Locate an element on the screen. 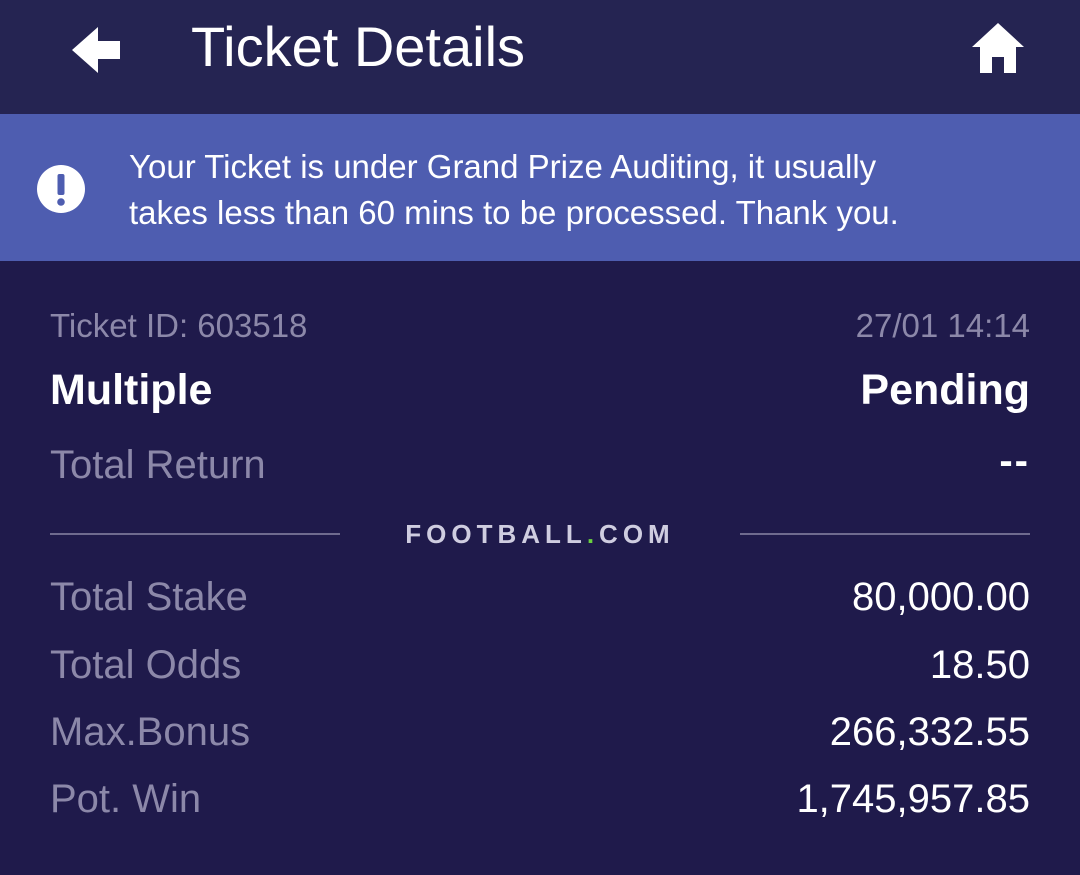 The height and width of the screenshot is (875, 1080). back-button is located at coordinates (96, 50).